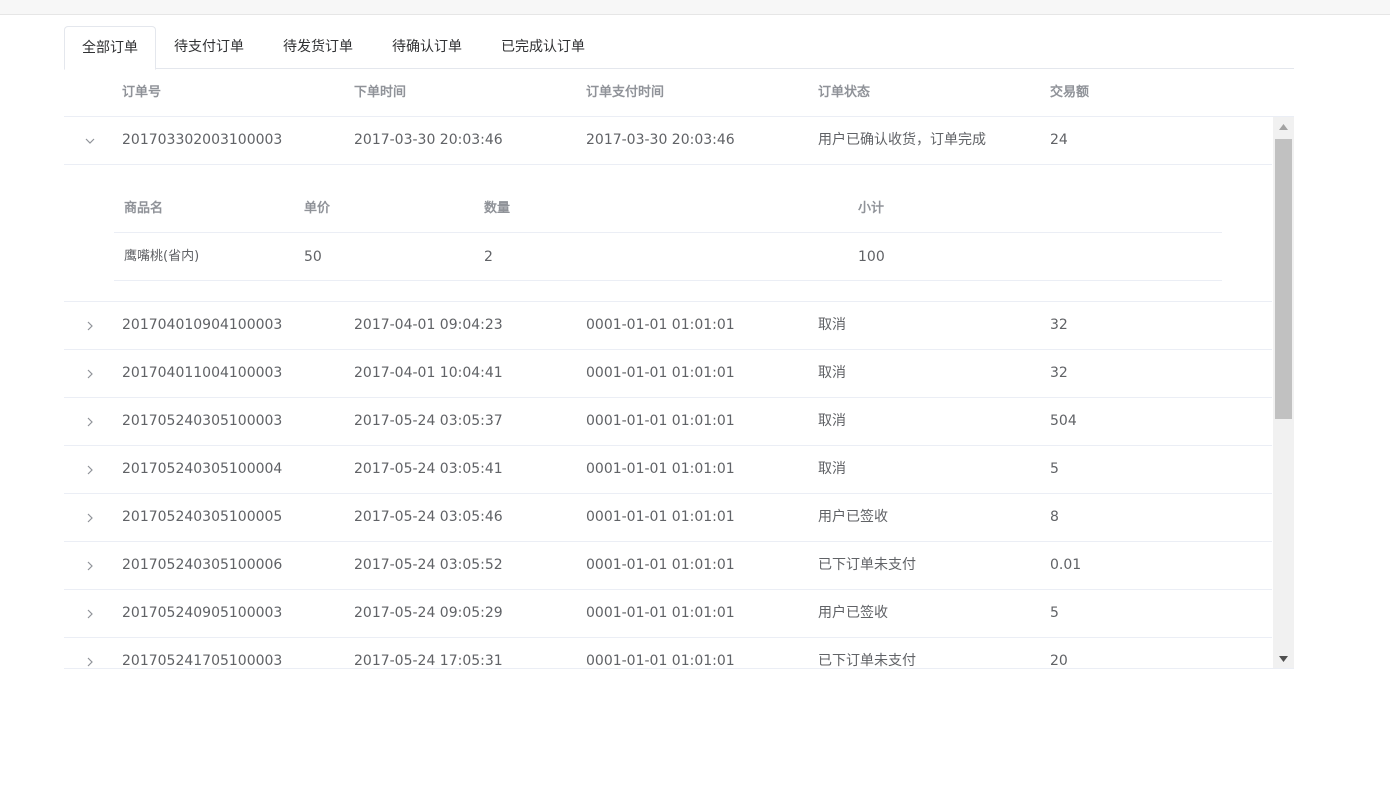 The width and height of the screenshot is (1390, 800). I want to click on order-number: 201705240305100006, so click(202, 565).